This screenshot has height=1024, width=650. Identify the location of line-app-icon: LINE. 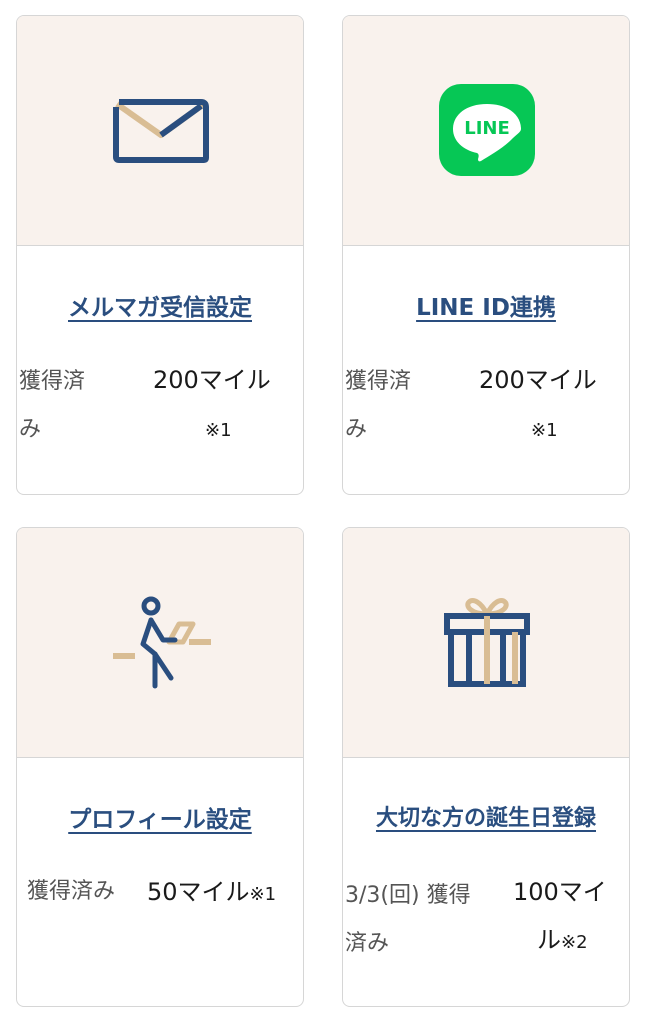
(487, 130).